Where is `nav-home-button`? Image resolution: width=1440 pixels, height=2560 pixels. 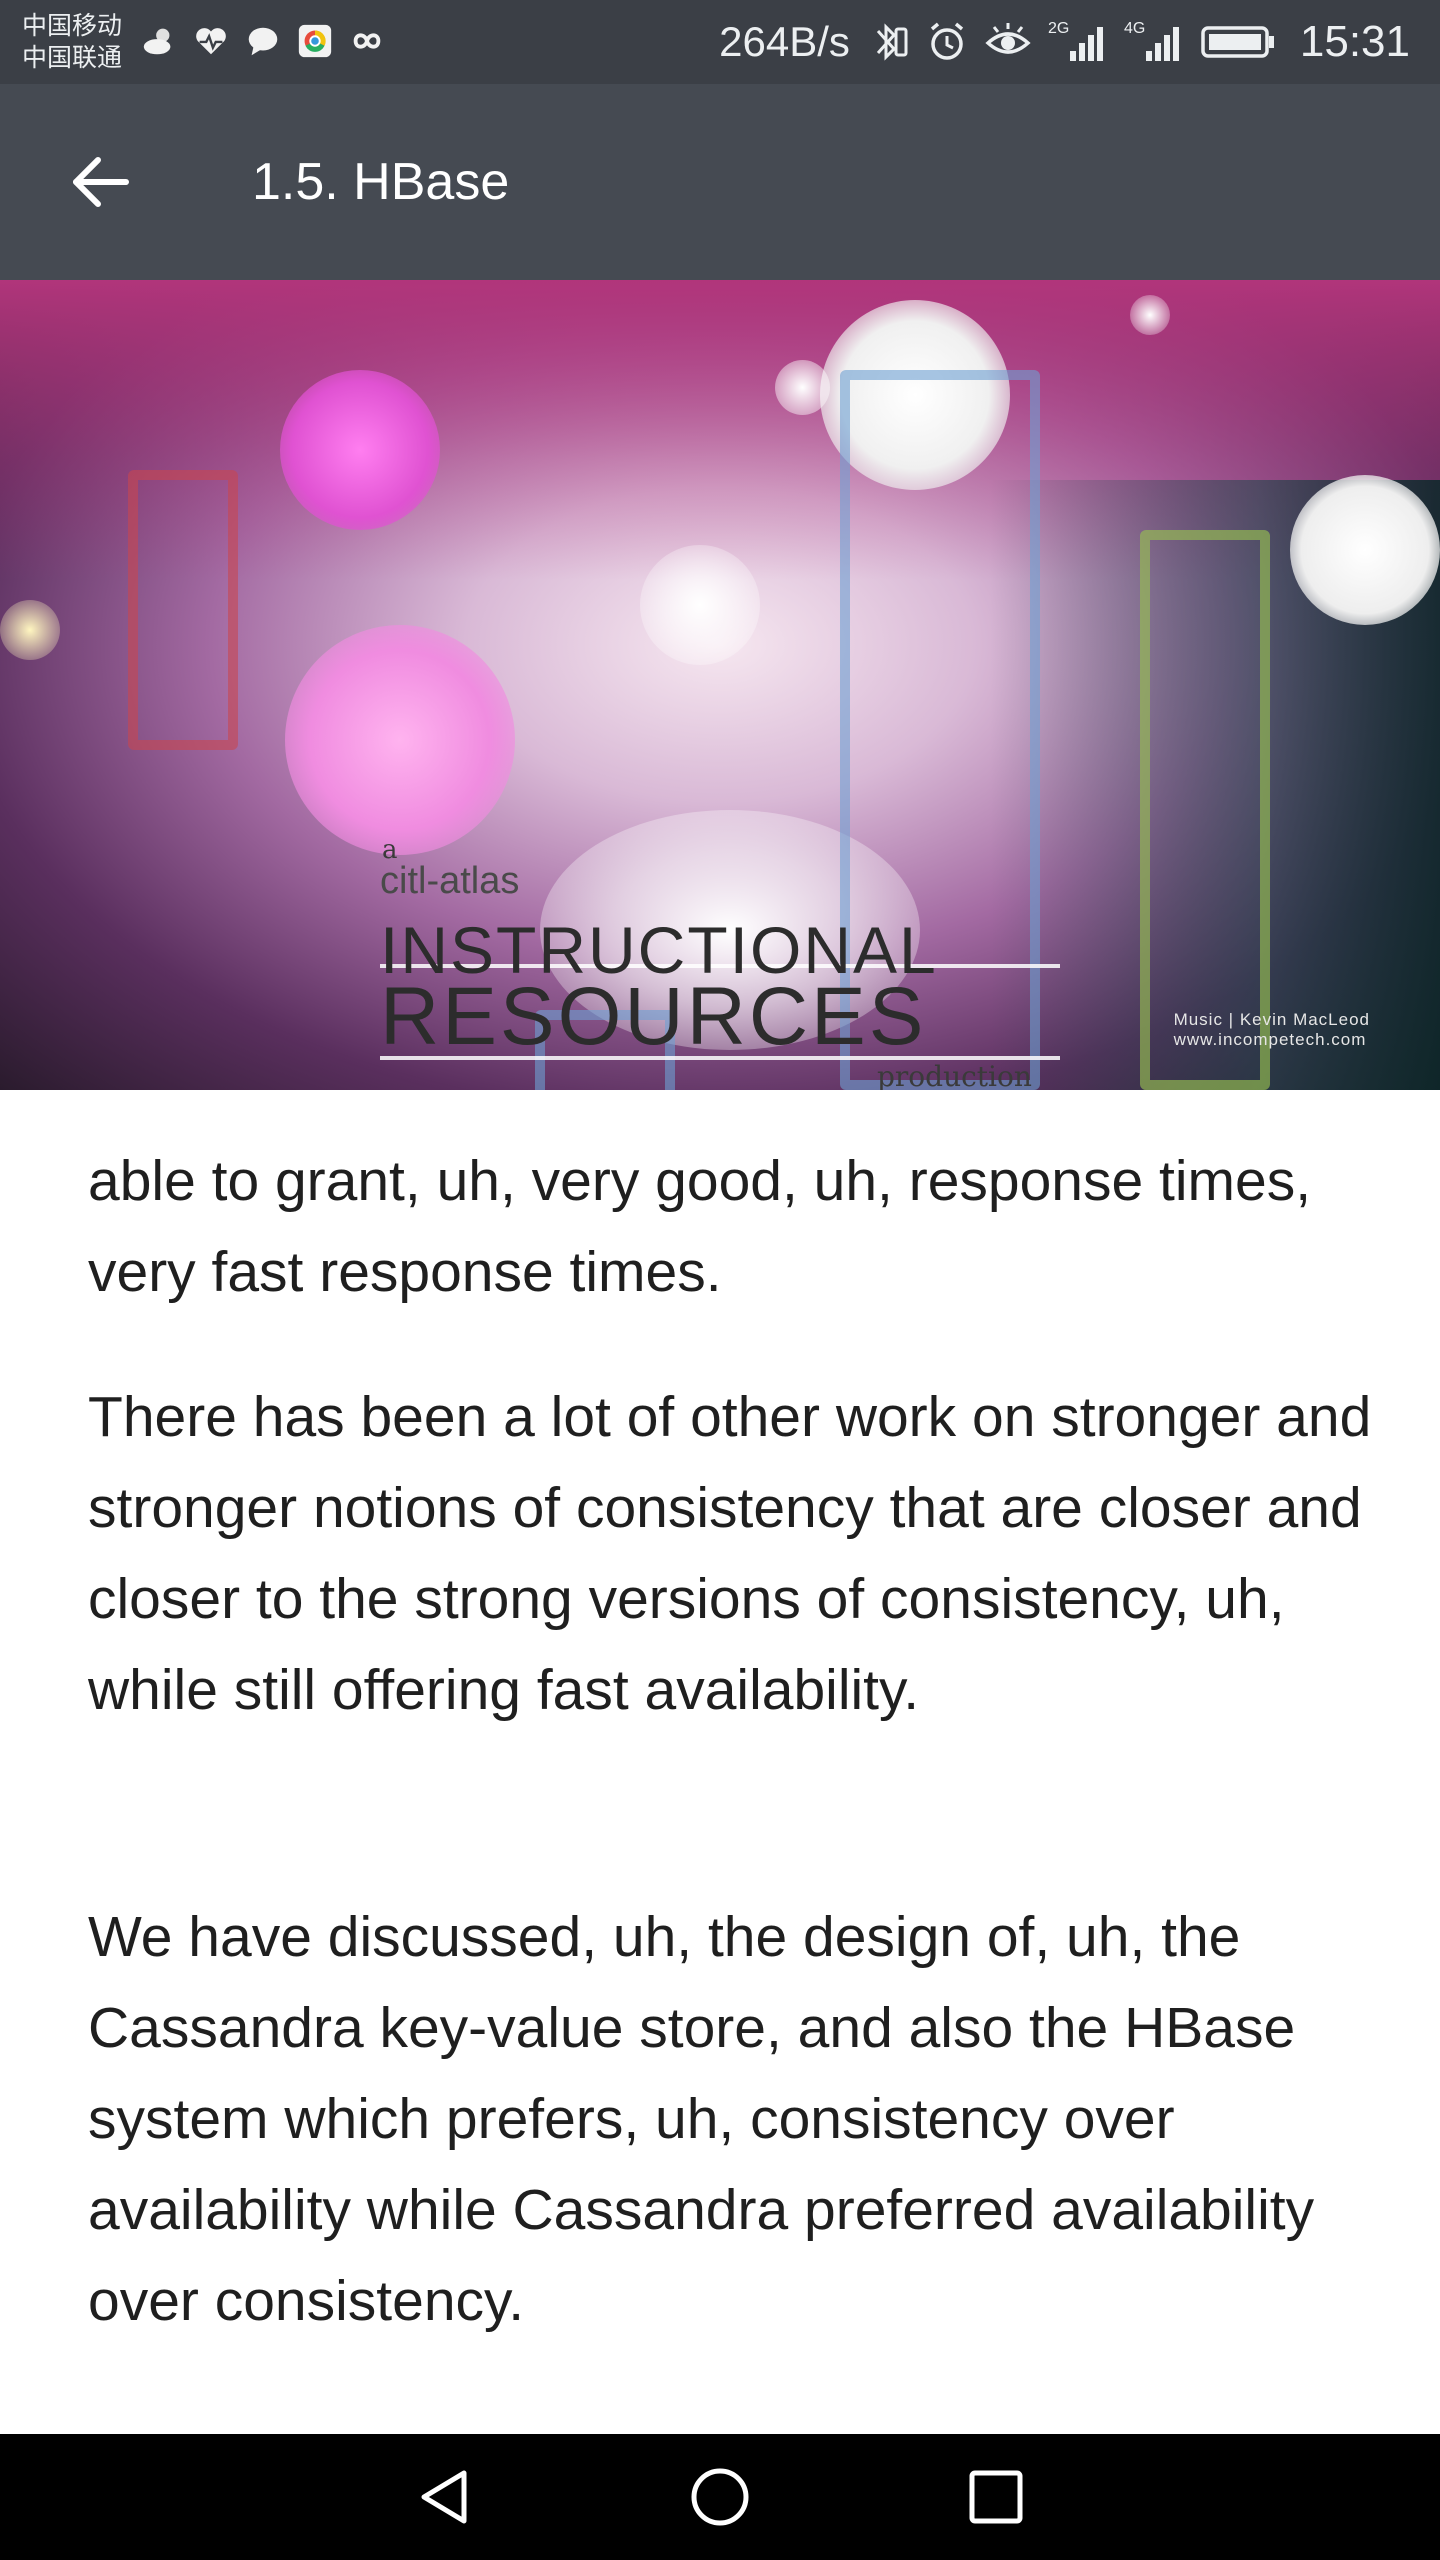 nav-home-button is located at coordinates (720, 2497).